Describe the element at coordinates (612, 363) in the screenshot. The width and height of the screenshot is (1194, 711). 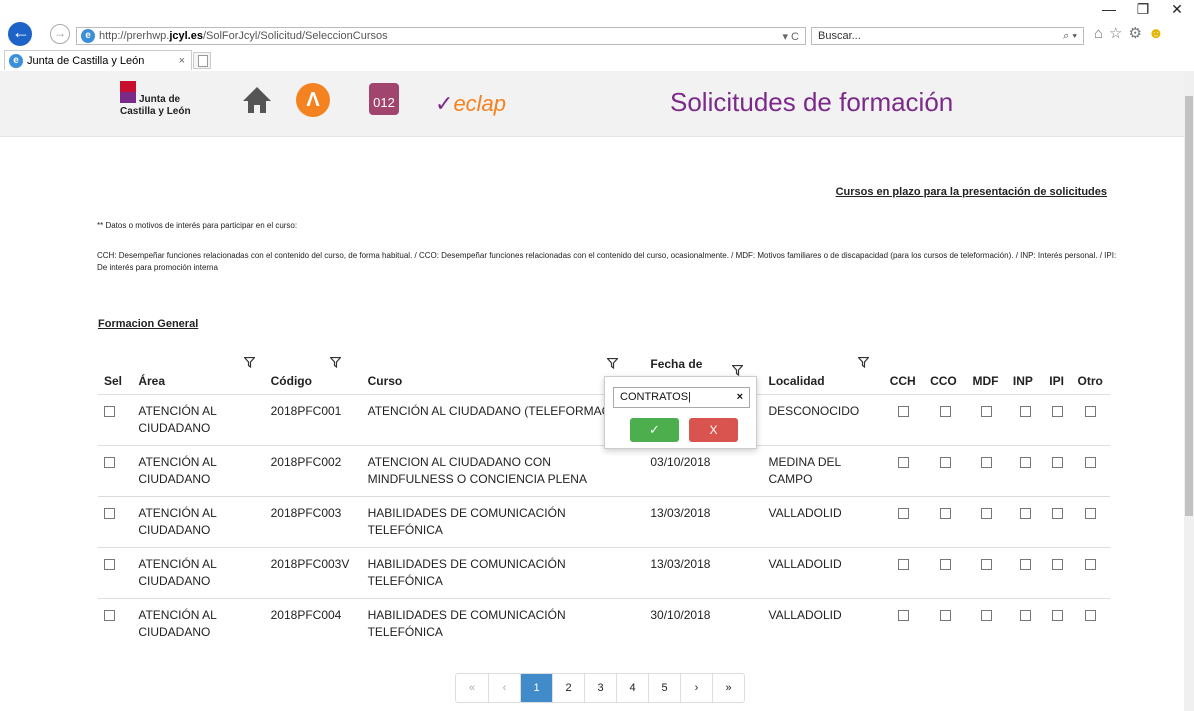
I see `filter-icon-active` at that location.